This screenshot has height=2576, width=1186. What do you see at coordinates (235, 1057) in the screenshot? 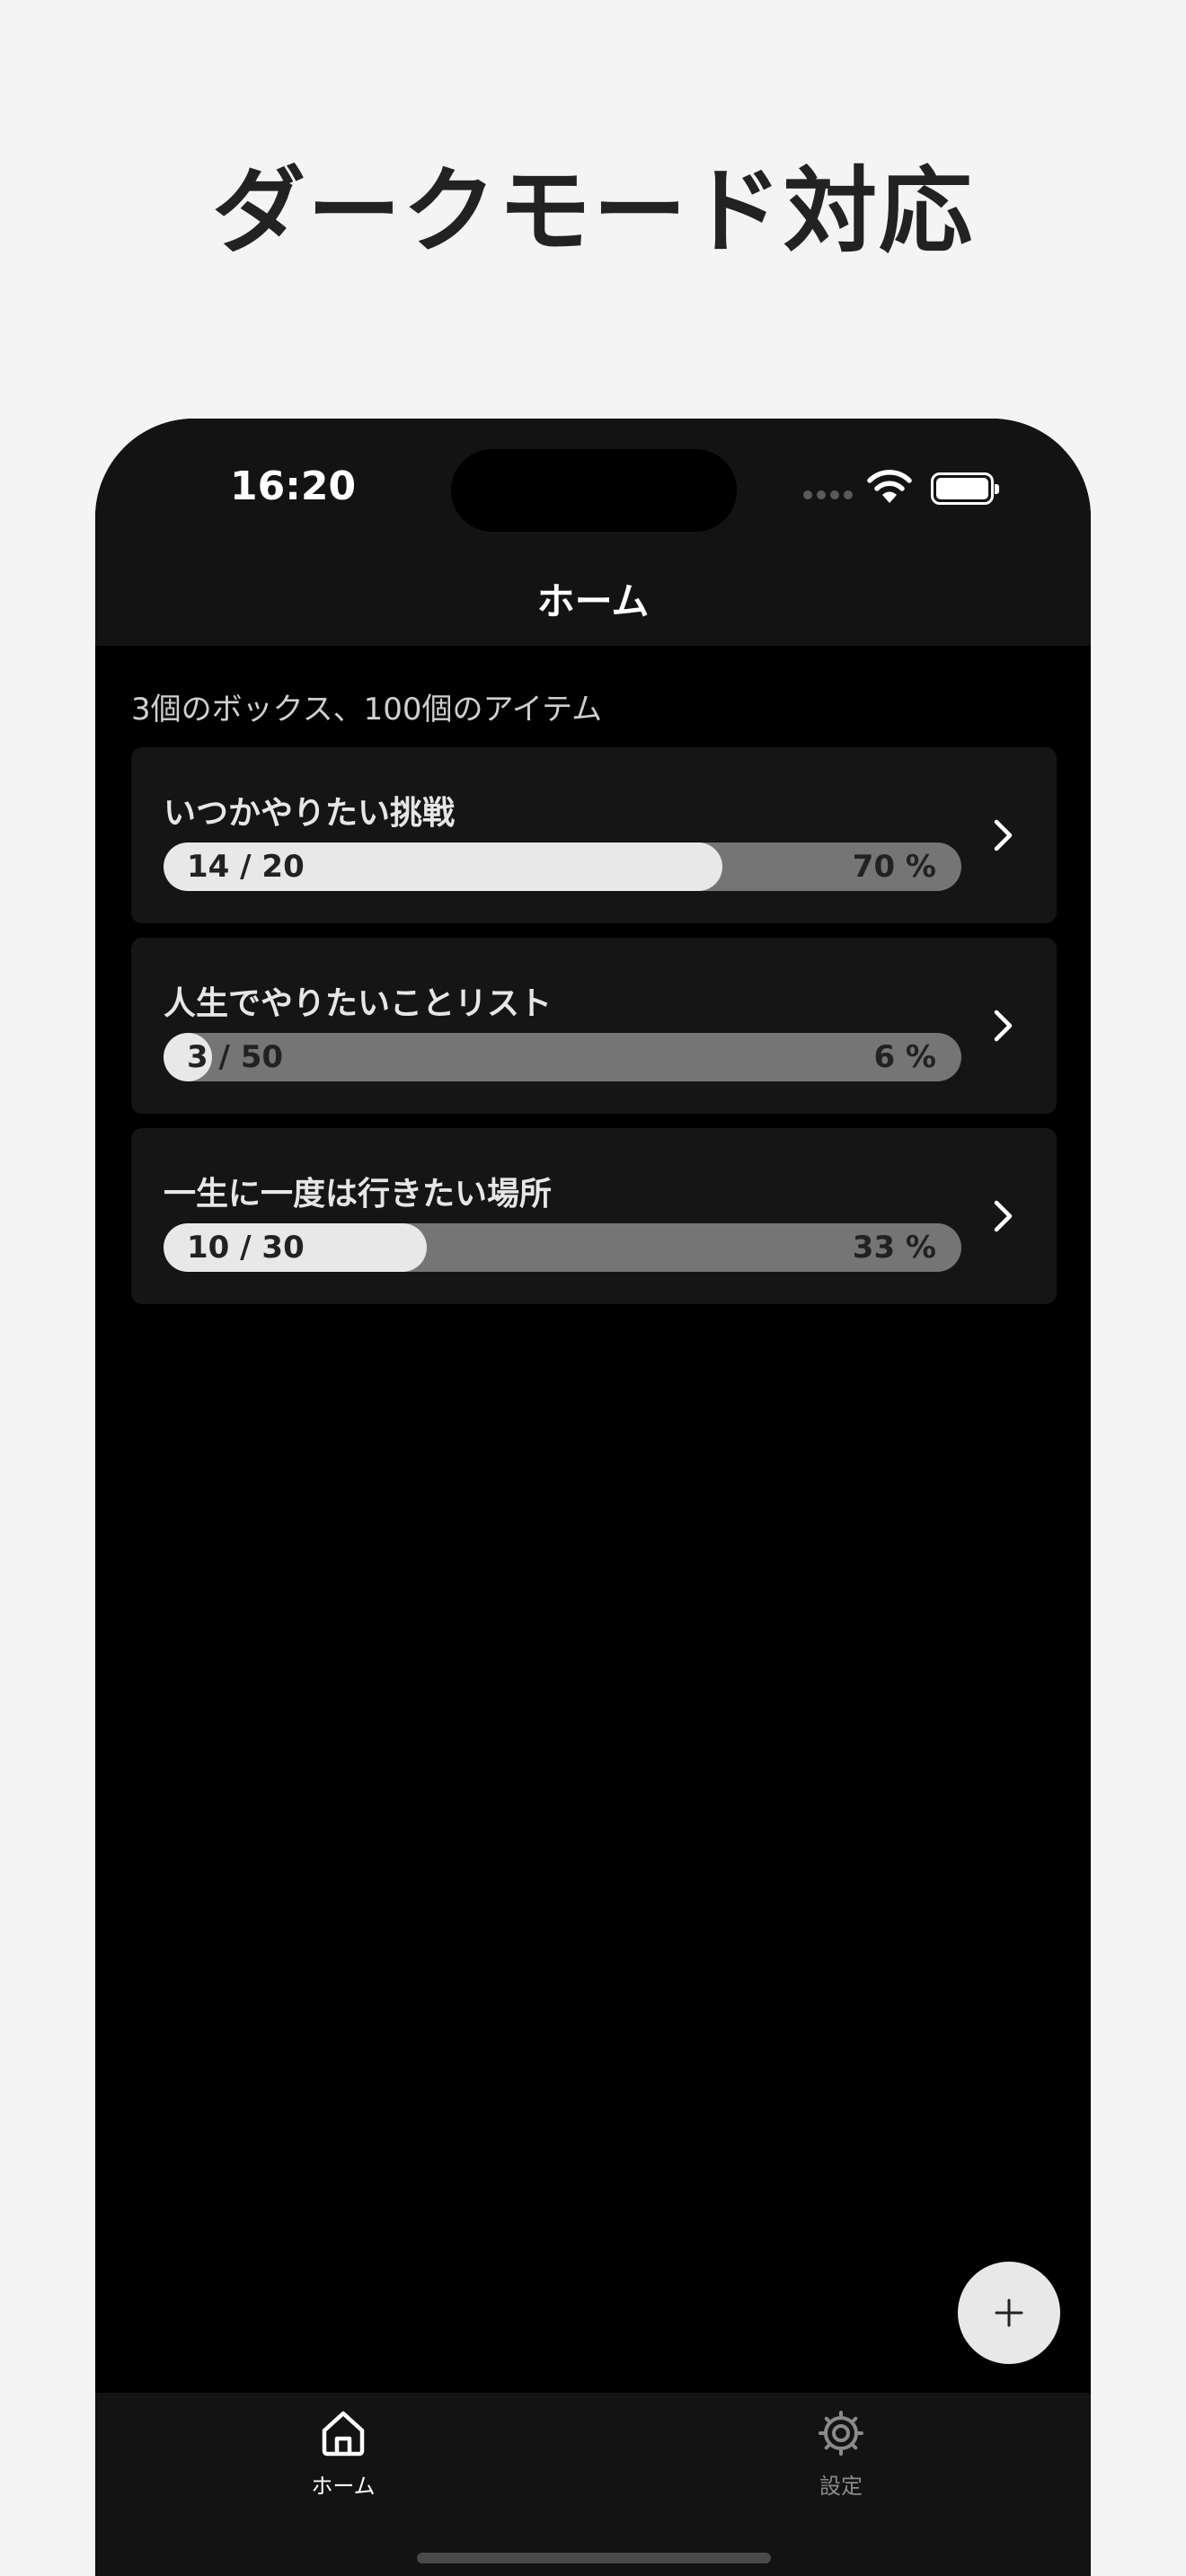
I see `progress-count: 3 / 50` at bounding box center [235, 1057].